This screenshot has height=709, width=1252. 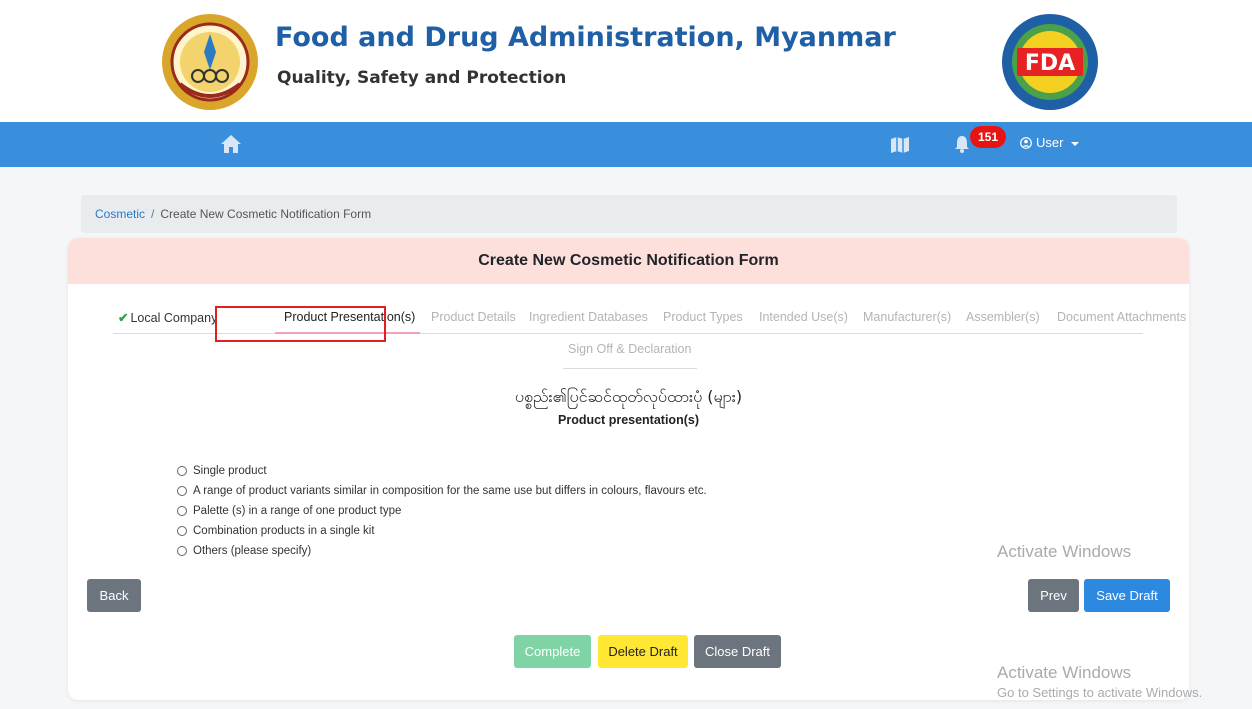 What do you see at coordinates (210, 62) in the screenshot?
I see `ministry-seal-icon` at bounding box center [210, 62].